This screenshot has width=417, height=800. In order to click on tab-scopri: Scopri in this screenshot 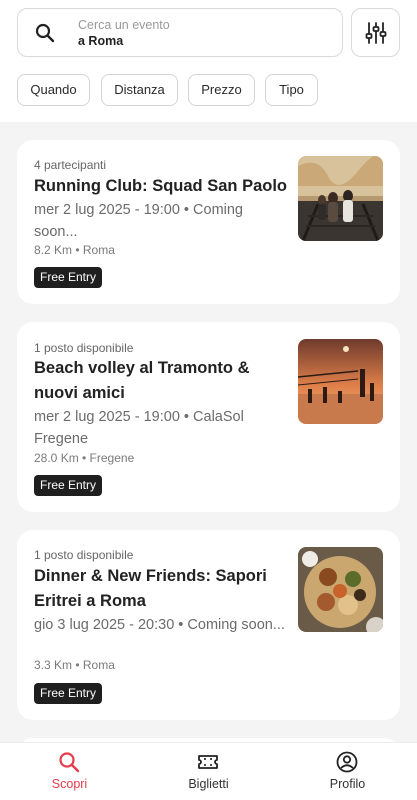, I will do `click(69, 771)`.